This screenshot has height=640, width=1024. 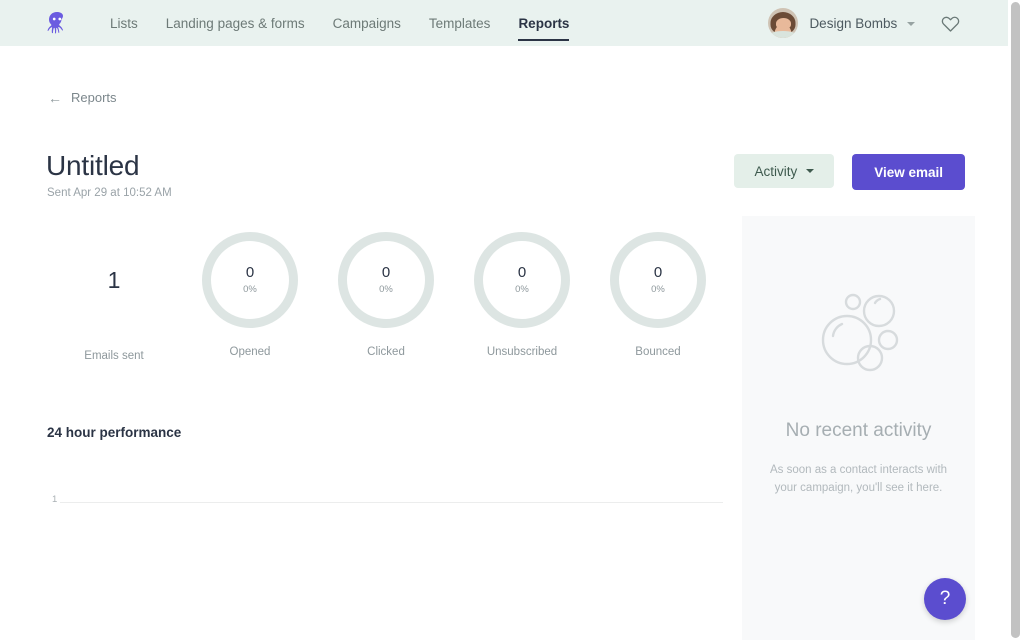 I want to click on view-email-button: View email, so click(x=908, y=172).